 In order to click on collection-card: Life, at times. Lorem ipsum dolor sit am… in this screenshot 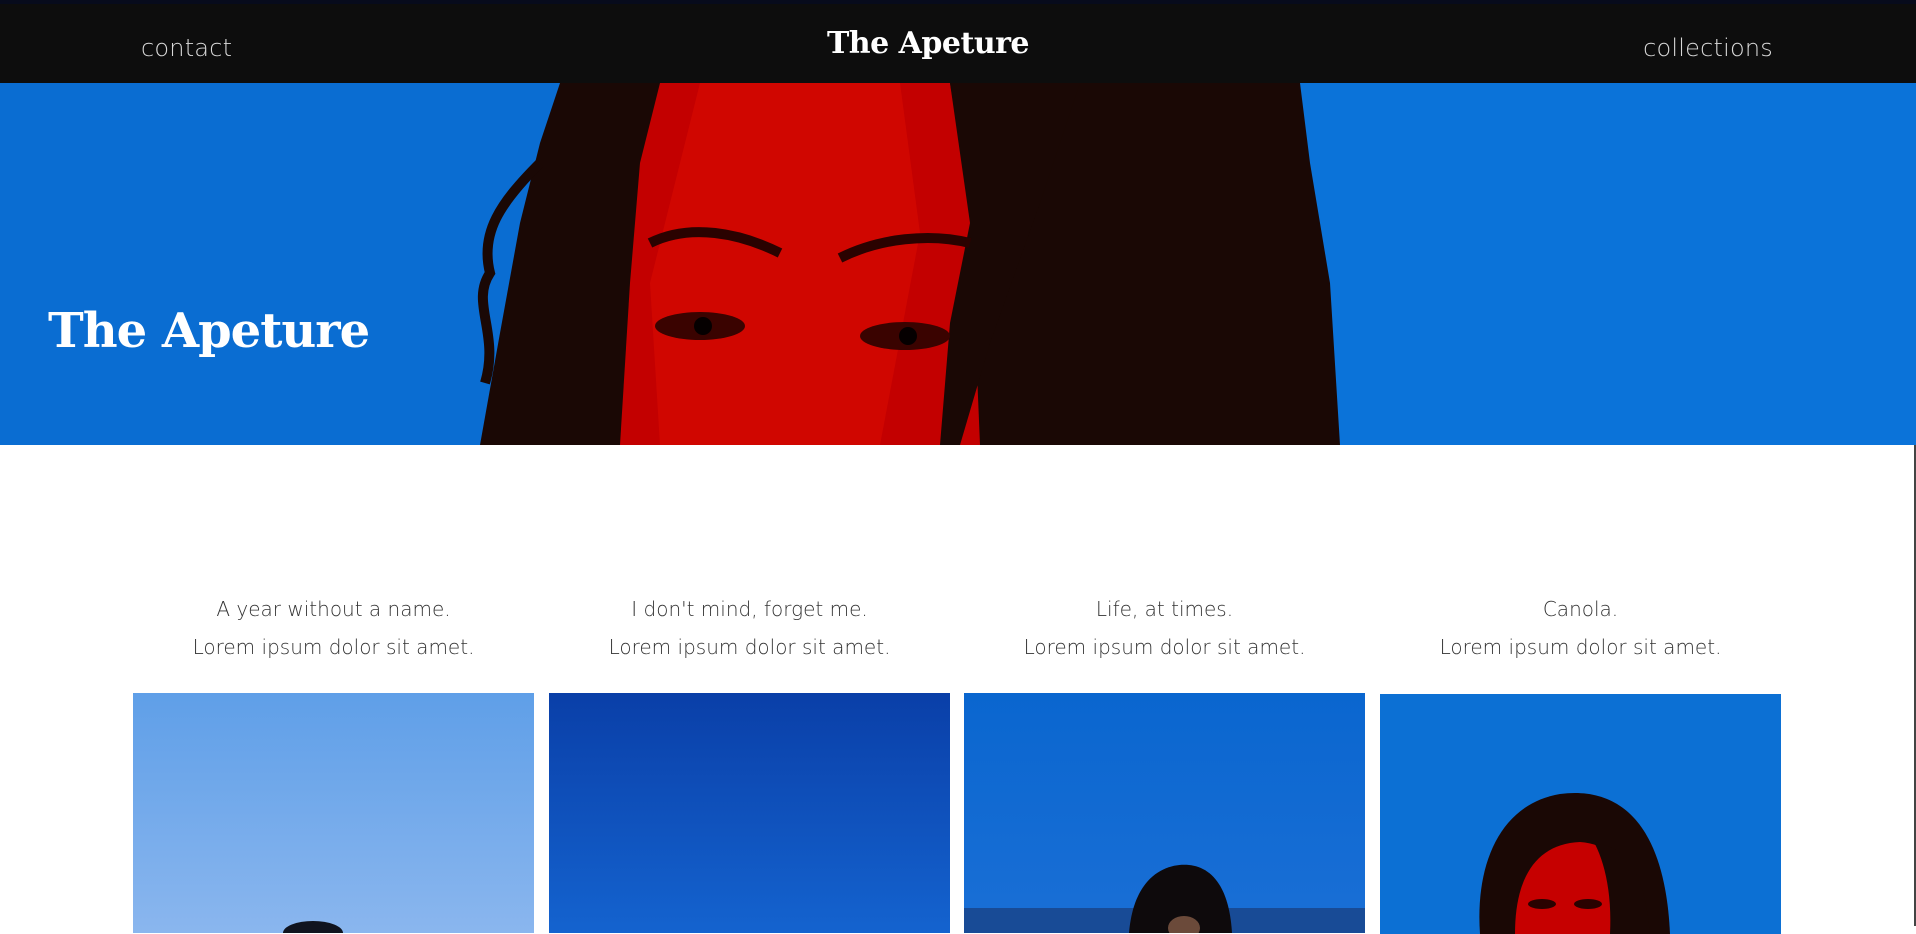, I will do `click(1164, 761)`.